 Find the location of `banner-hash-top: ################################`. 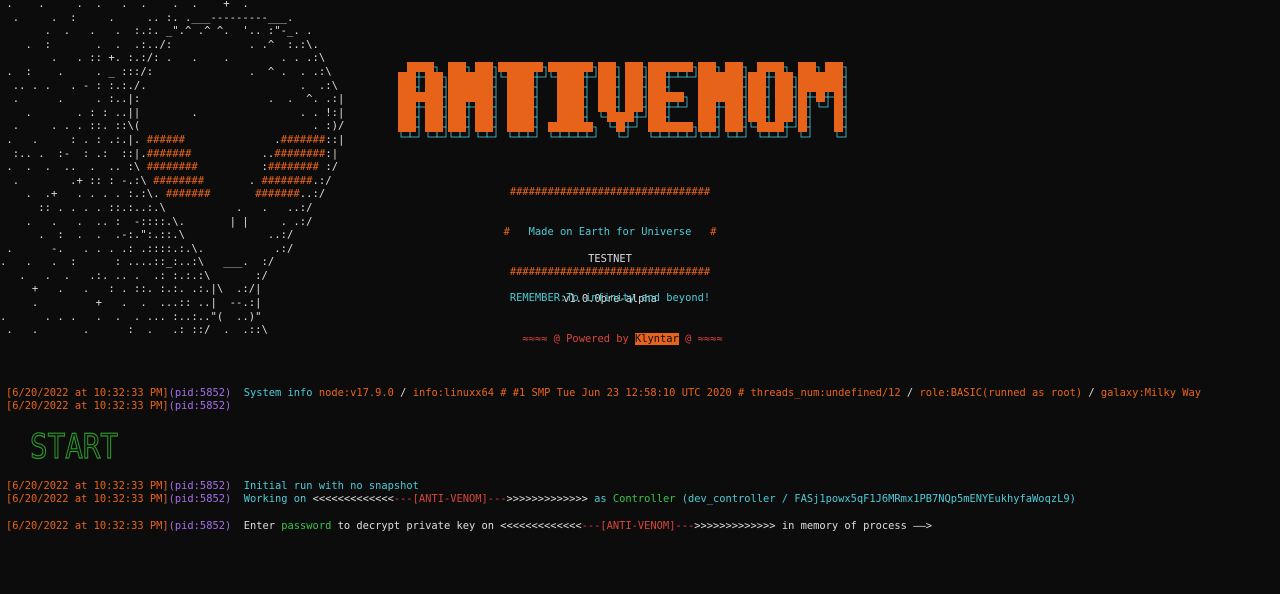

banner-hash-top: ################################ is located at coordinates (610, 192).